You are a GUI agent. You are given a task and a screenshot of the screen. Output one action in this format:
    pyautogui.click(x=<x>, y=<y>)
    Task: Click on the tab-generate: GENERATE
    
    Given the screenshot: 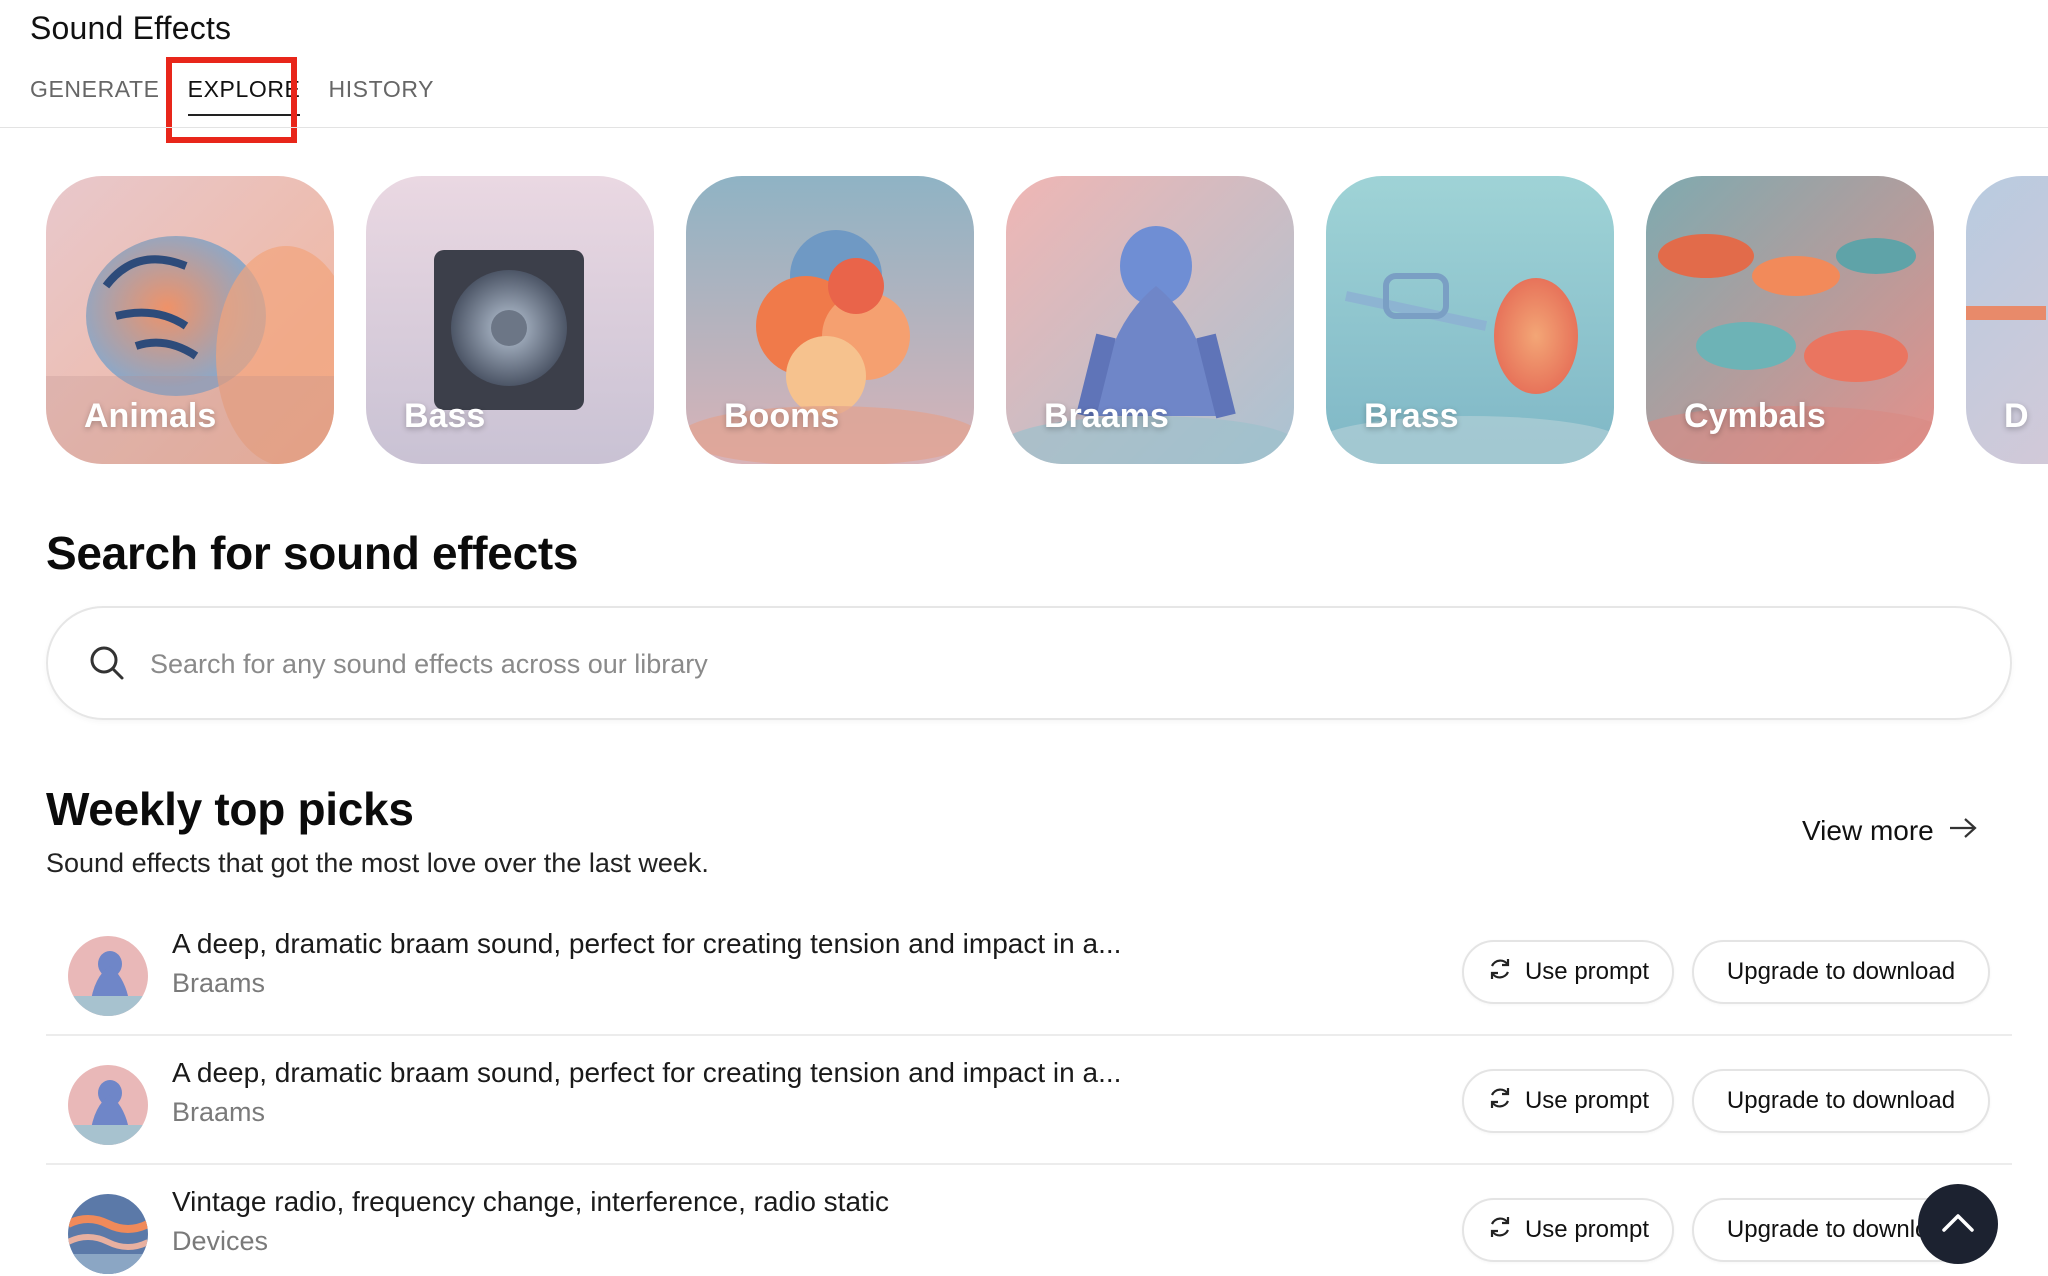 What is the action you would take?
    pyautogui.click(x=102, y=96)
    